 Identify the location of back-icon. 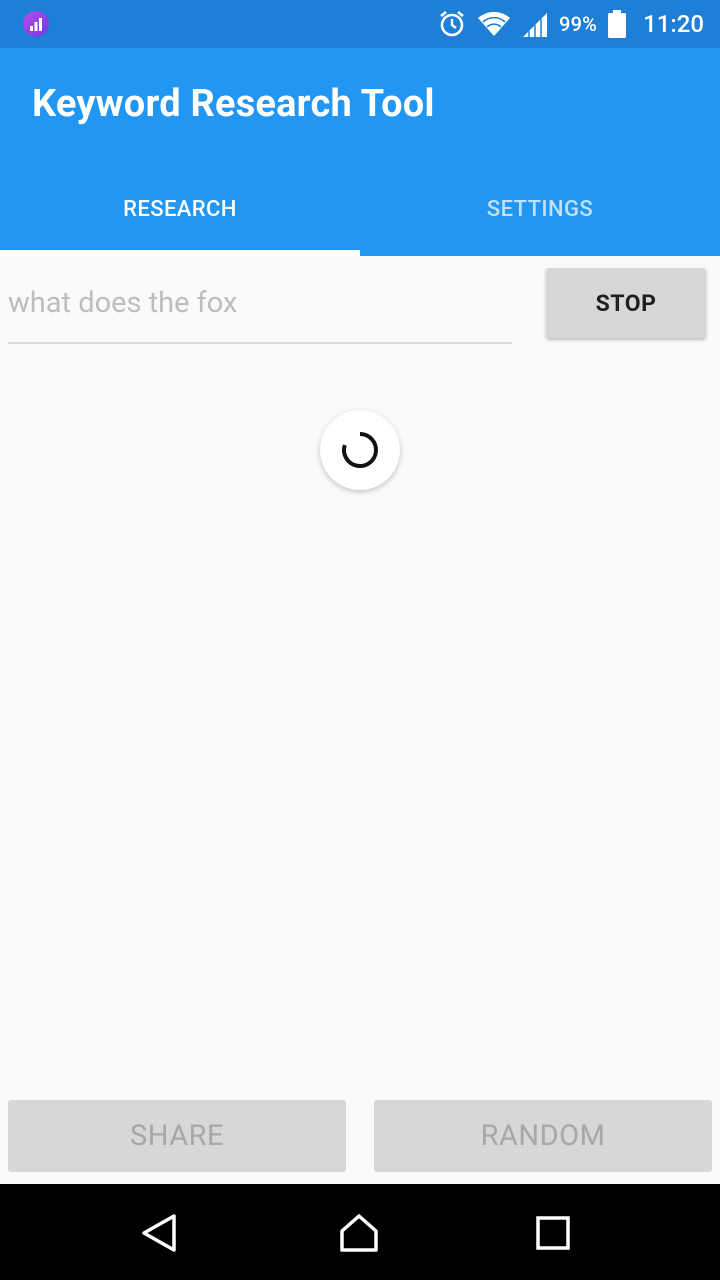
(159, 1233).